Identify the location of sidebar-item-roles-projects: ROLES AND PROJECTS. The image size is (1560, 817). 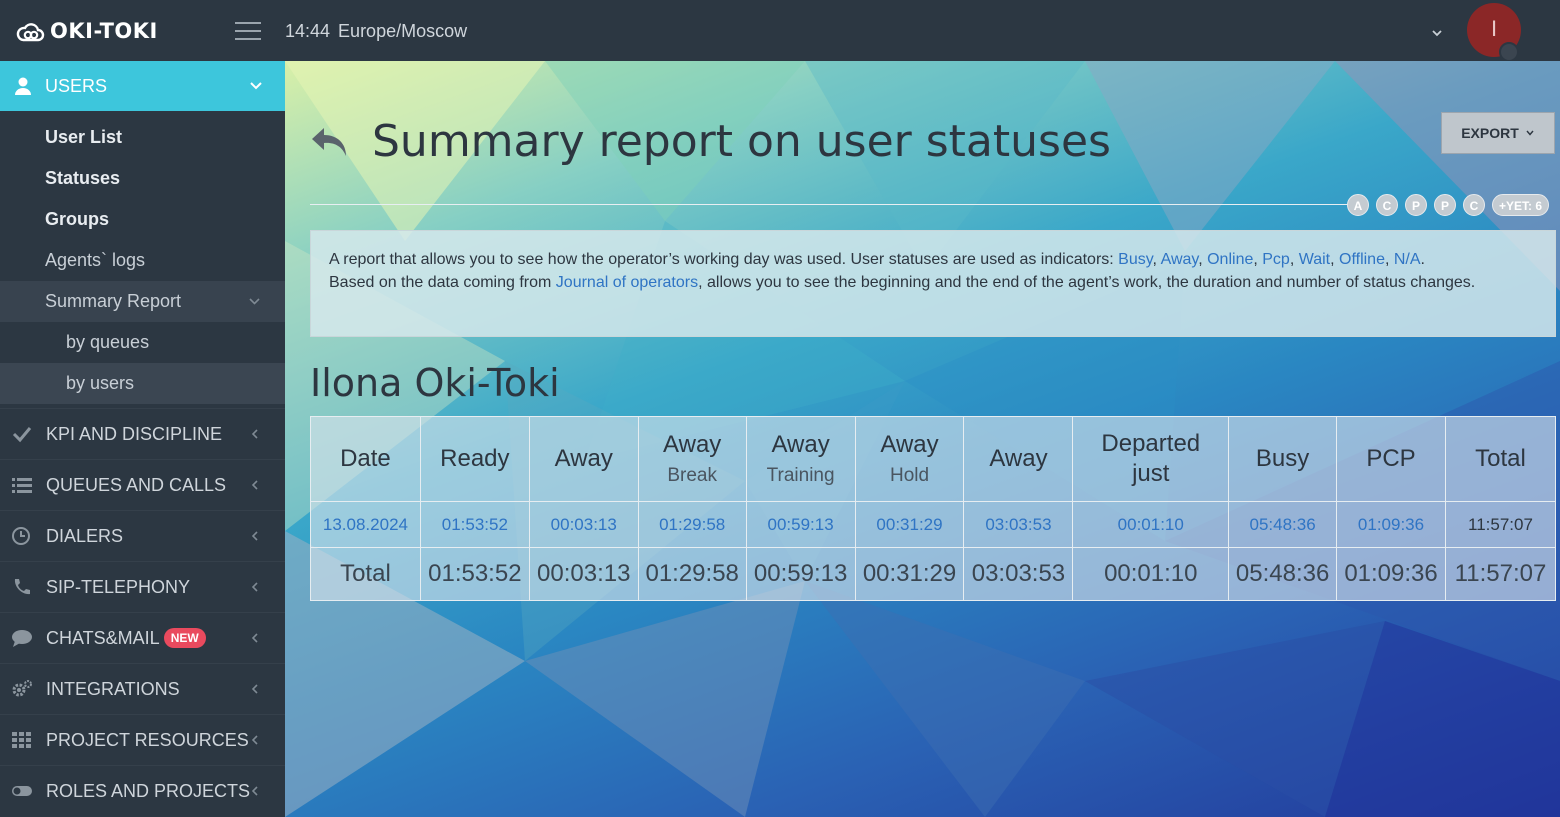
(142, 790).